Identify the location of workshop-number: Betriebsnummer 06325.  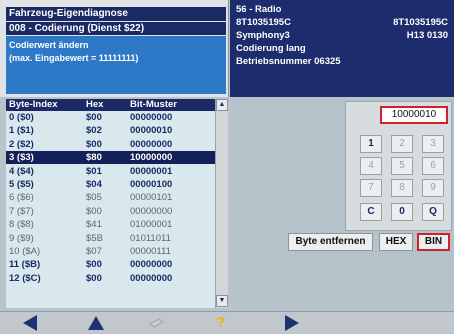
(288, 61).